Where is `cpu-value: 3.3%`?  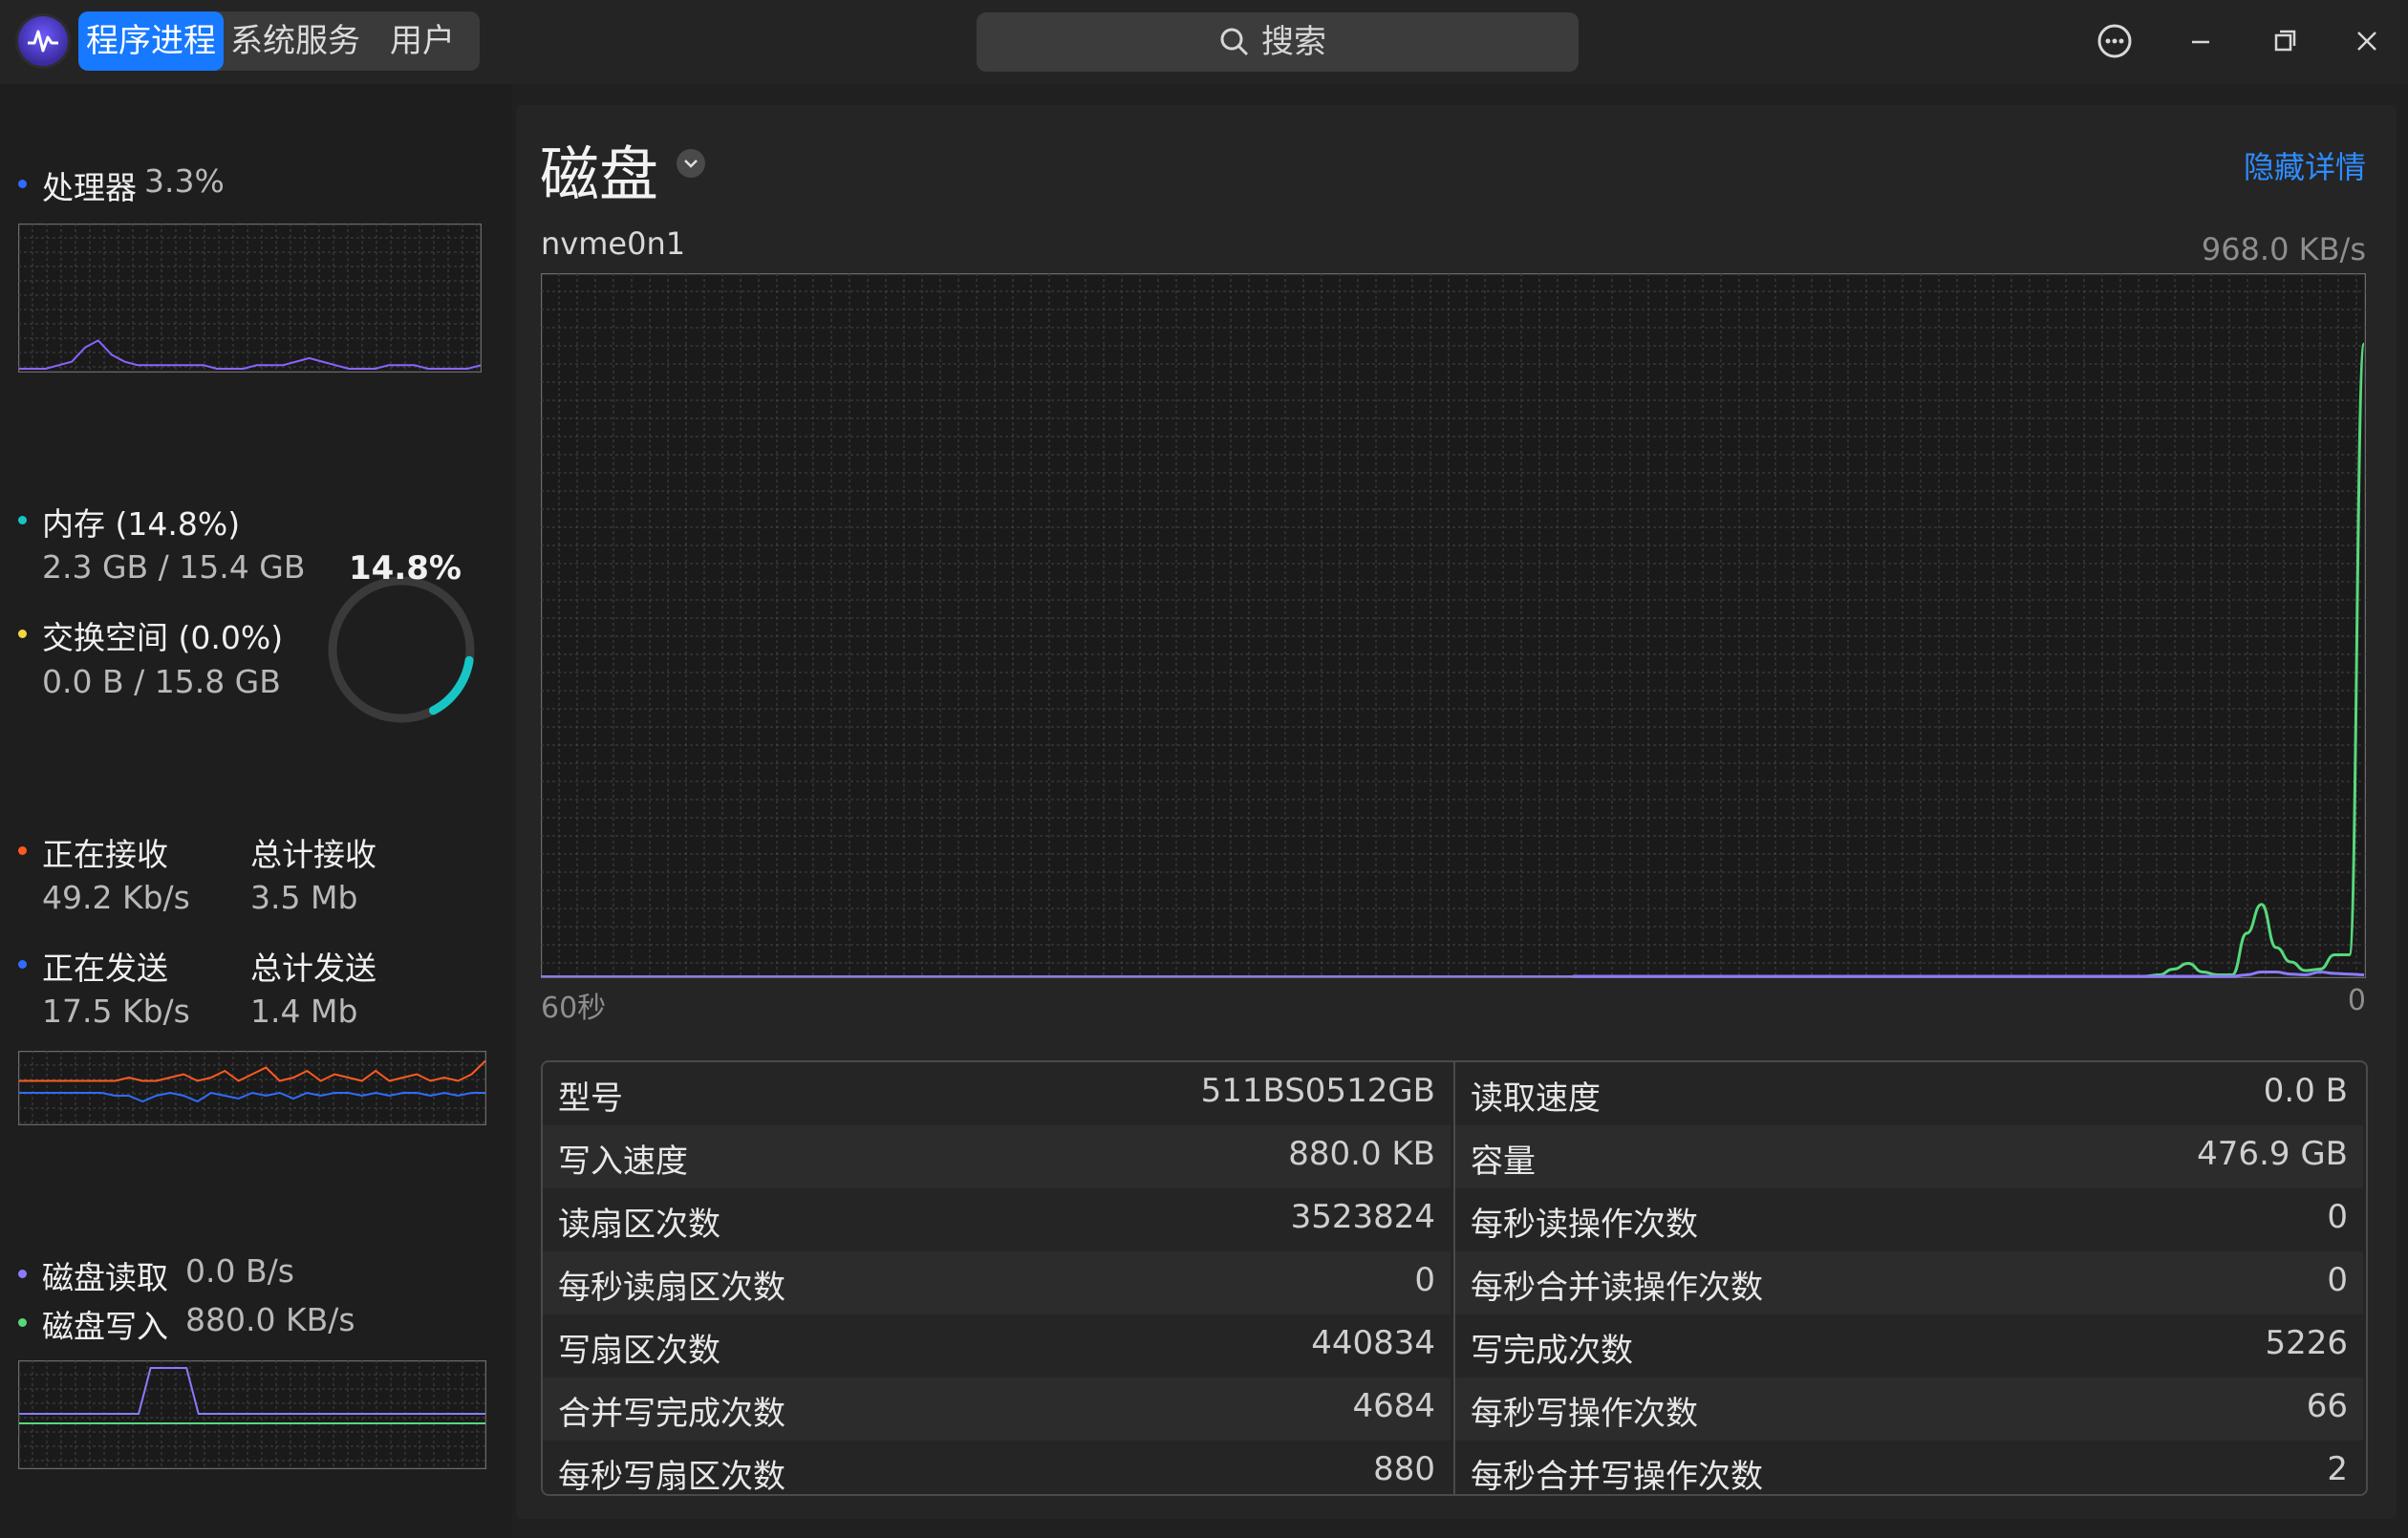
cpu-value: 3.3% is located at coordinates (185, 181).